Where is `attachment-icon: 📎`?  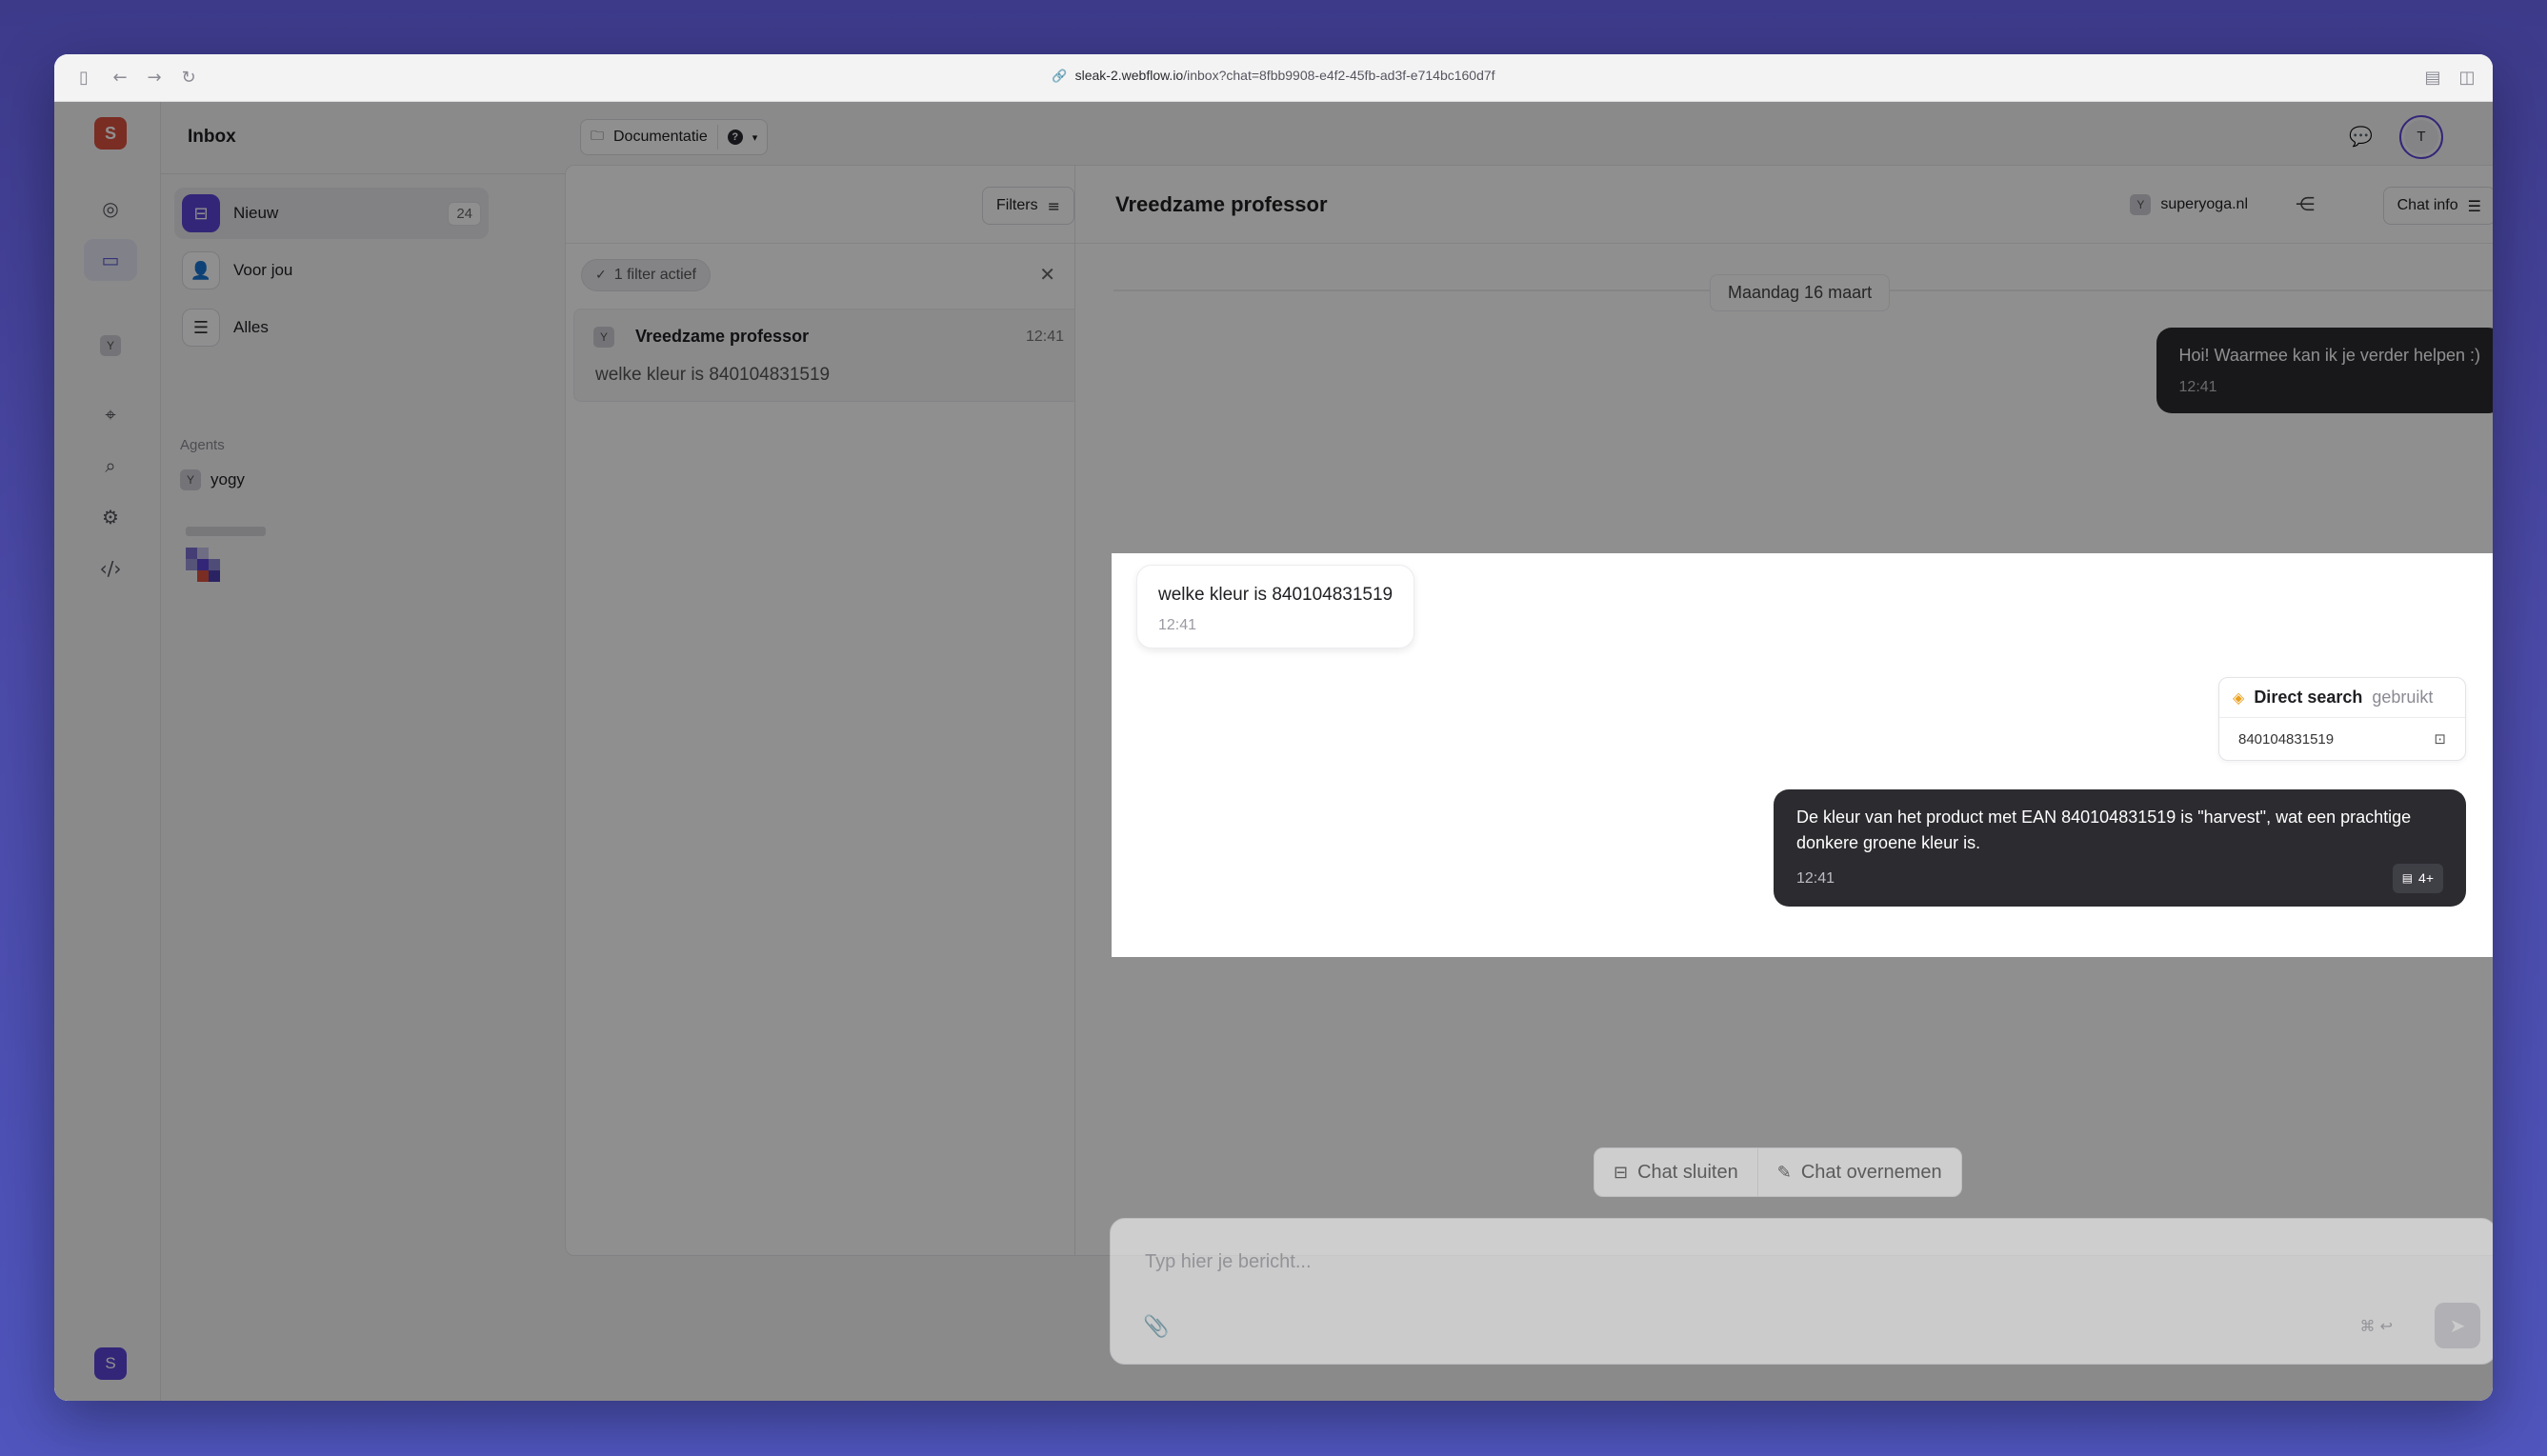 attachment-icon: 📎 is located at coordinates (1156, 1327).